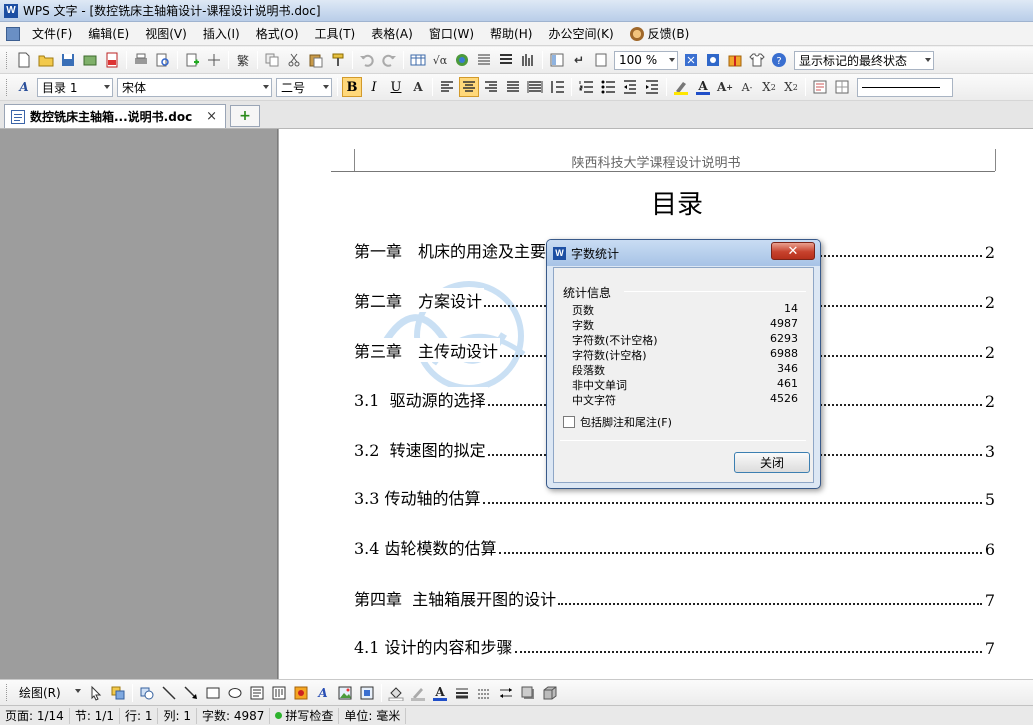 The width and height of the screenshot is (1033, 725). Describe the element at coordinates (141, 60) in the screenshot. I see `print-icon` at that location.